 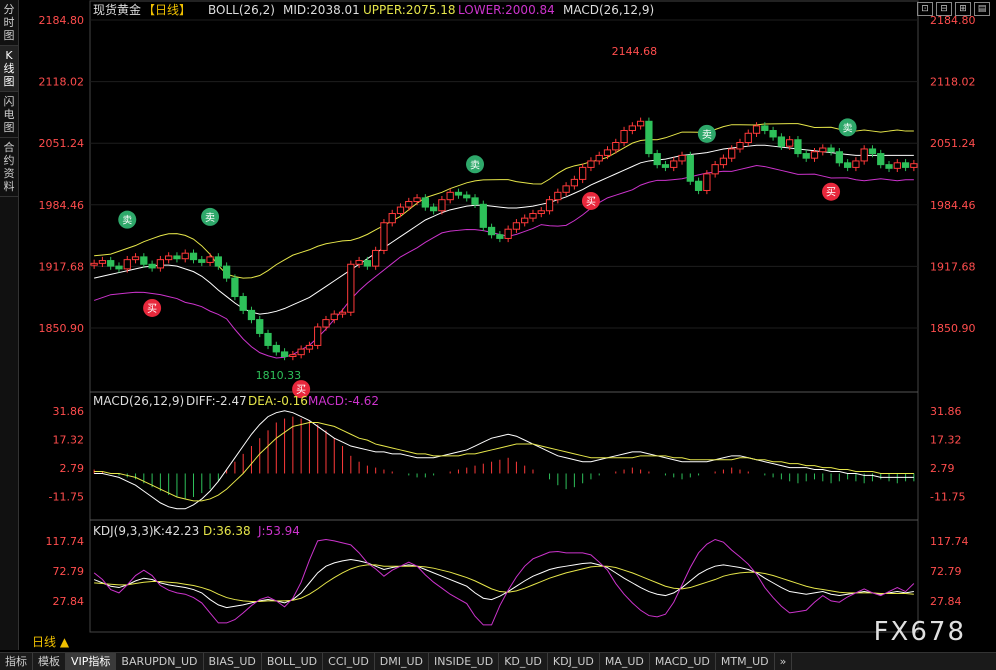 What do you see at coordinates (60, 642) in the screenshot?
I see `period-selector: 日线 ▲` at bounding box center [60, 642].